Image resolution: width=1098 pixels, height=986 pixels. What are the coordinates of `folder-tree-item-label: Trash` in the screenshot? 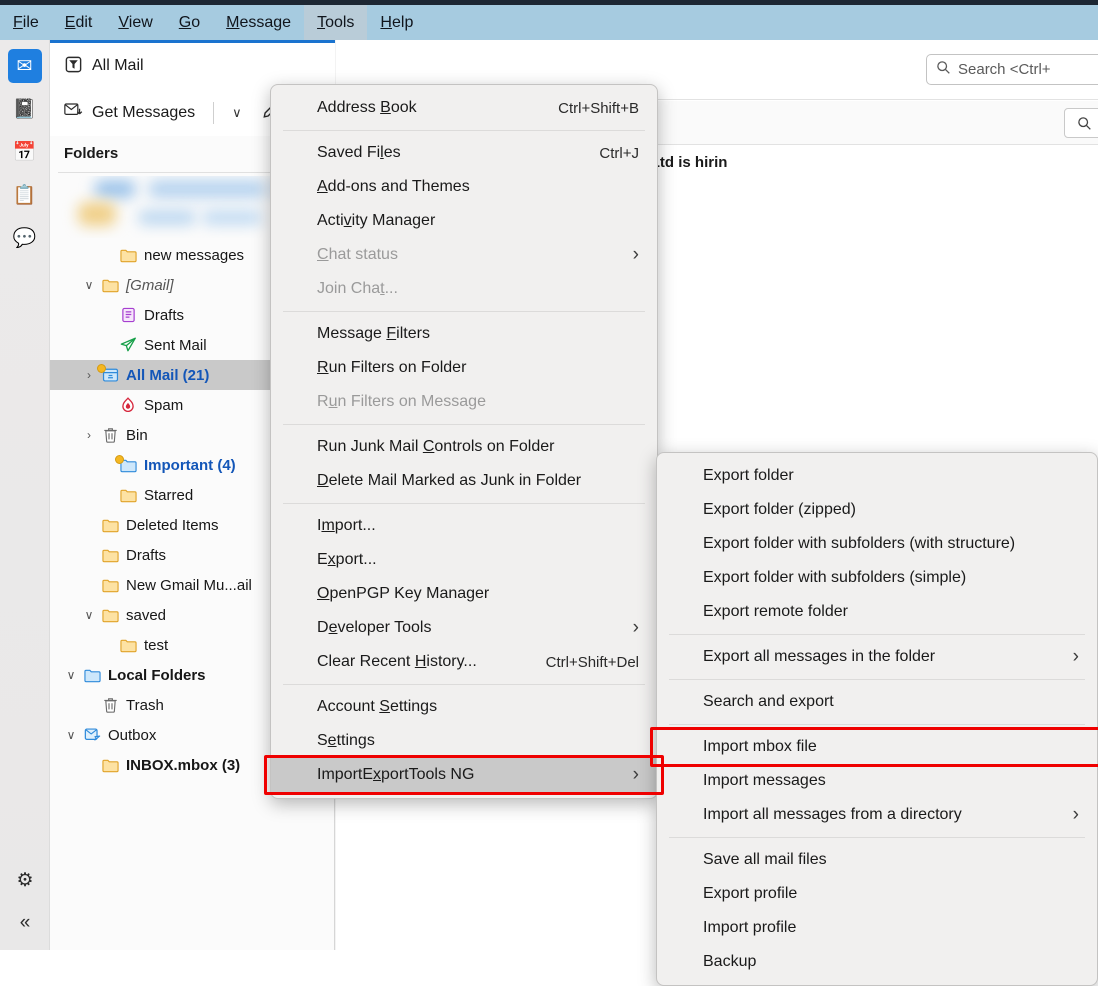 It's located at (145, 705).